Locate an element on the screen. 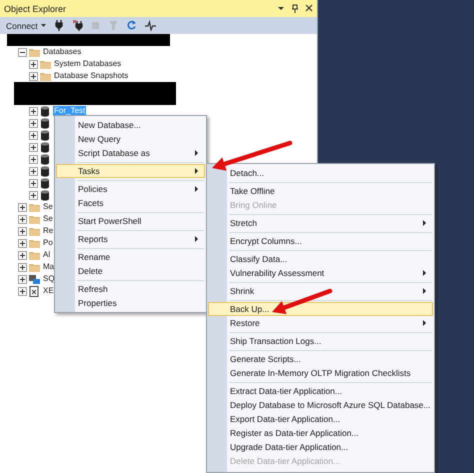  menu-item: Restore is located at coordinates (320, 323).